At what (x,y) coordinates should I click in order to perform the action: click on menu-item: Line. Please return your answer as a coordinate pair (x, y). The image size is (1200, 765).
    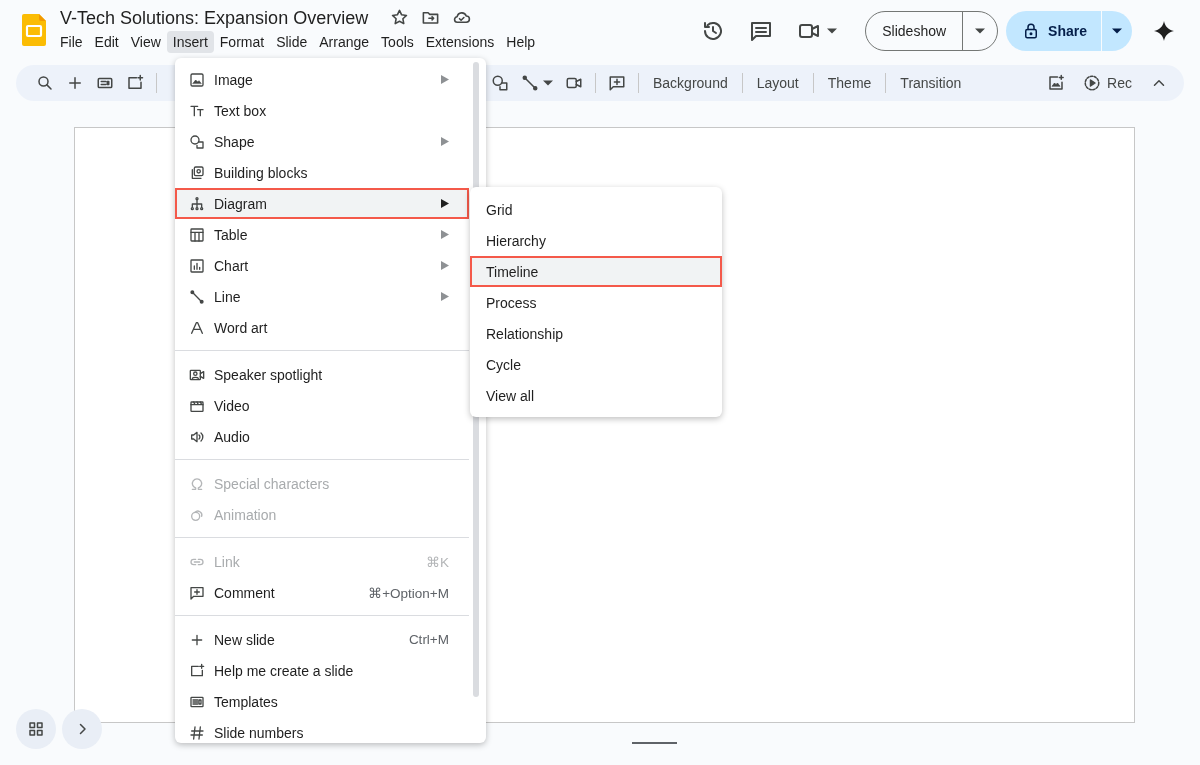
    Looking at the image, I should click on (322, 296).